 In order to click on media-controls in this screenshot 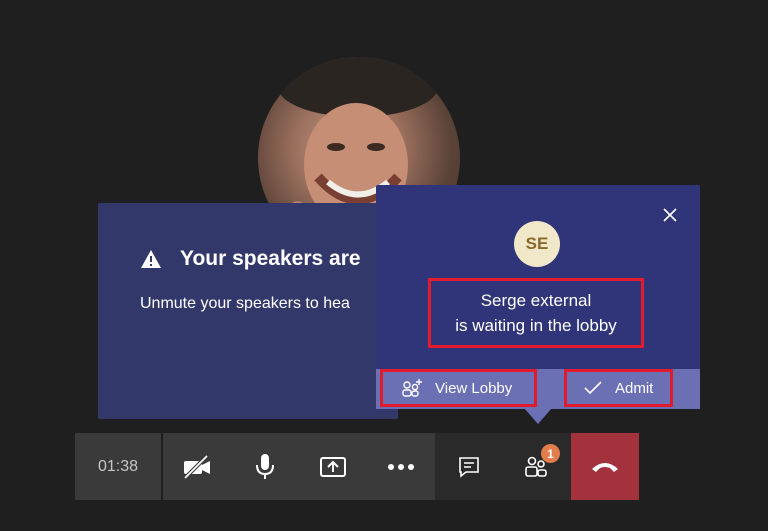, I will do `click(299, 466)`.